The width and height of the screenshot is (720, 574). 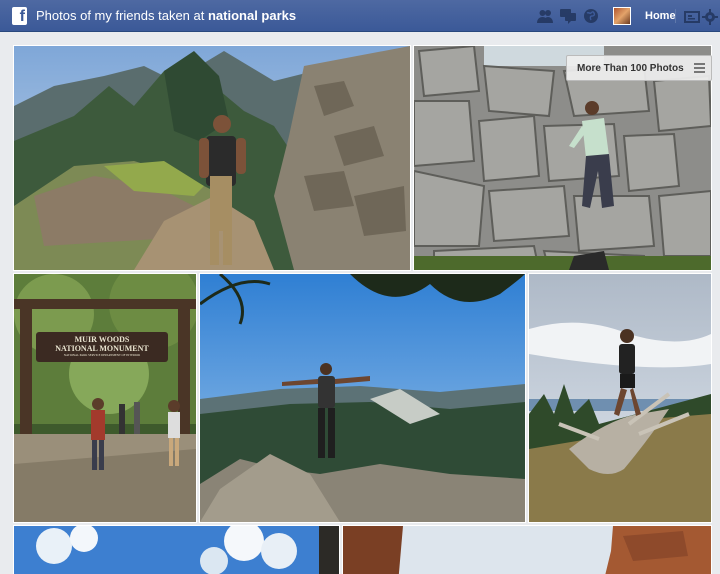 I want to click on more-photos-button: More Than 100 Photos, so click(x=639, y=68).